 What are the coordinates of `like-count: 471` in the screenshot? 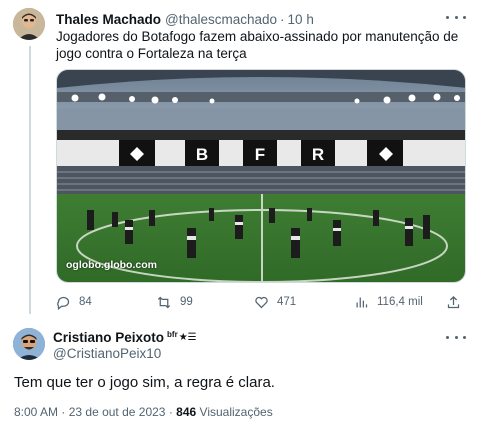 It's located at (287, 302).